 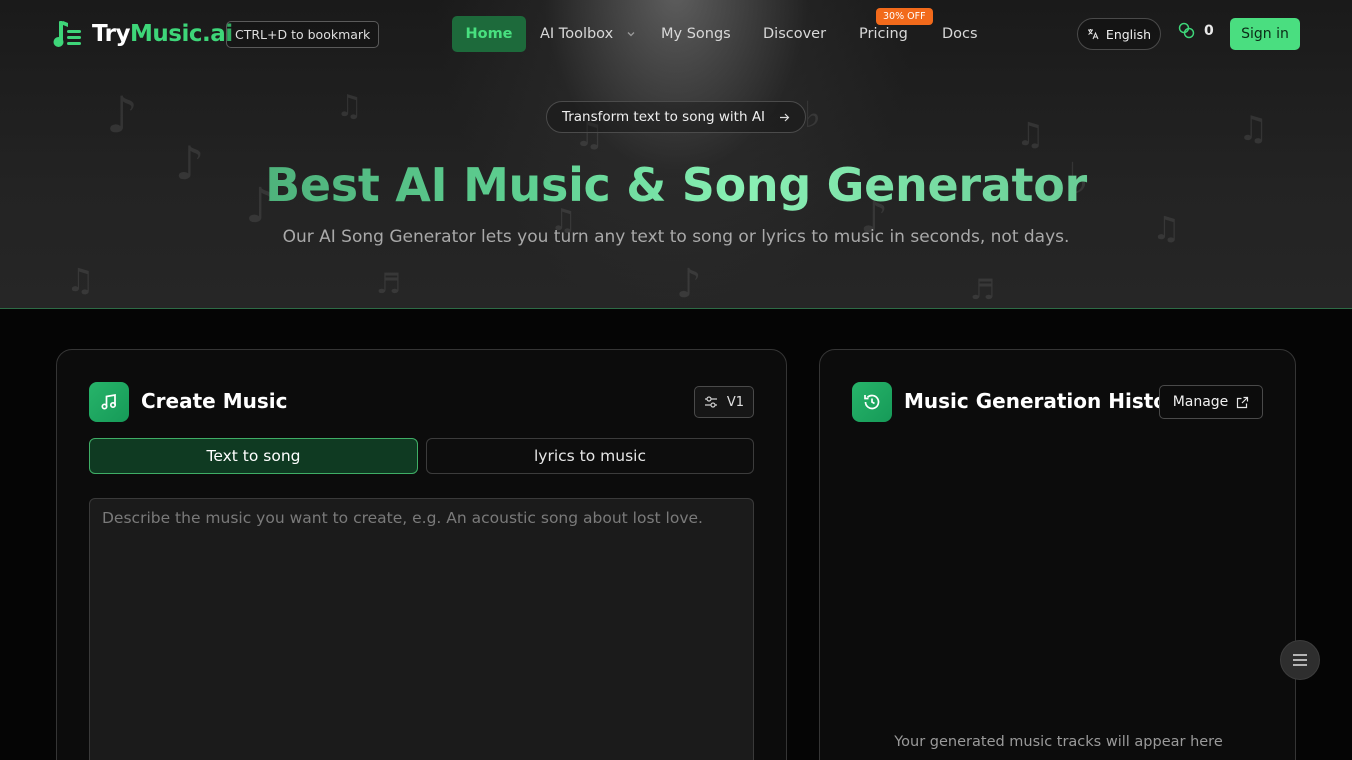 I want to click on tab-lyrics-to-music: lyrics to music, so click(x=590, y=456).